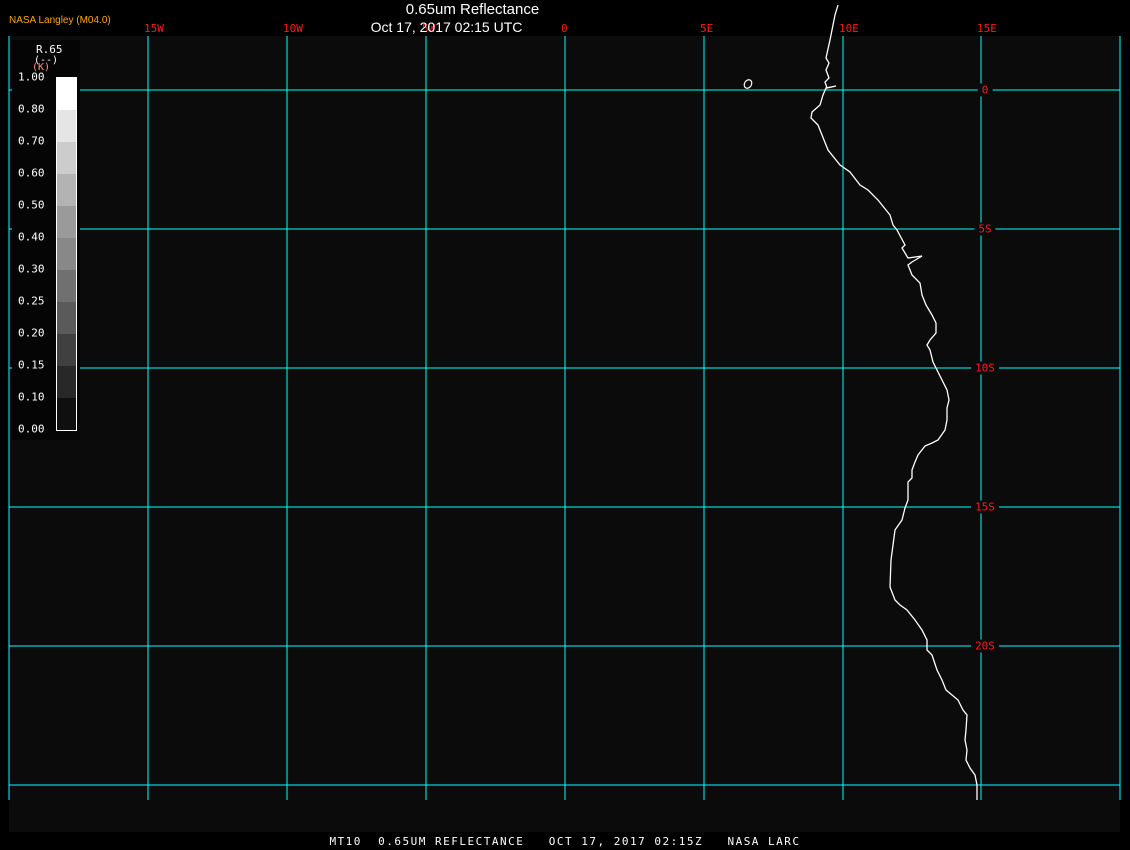 The image size is (1130, 850). Describe the element at coordinates (31, 173) in the screenshot. I see `colorbar-tick-label: 0.60` at that location.